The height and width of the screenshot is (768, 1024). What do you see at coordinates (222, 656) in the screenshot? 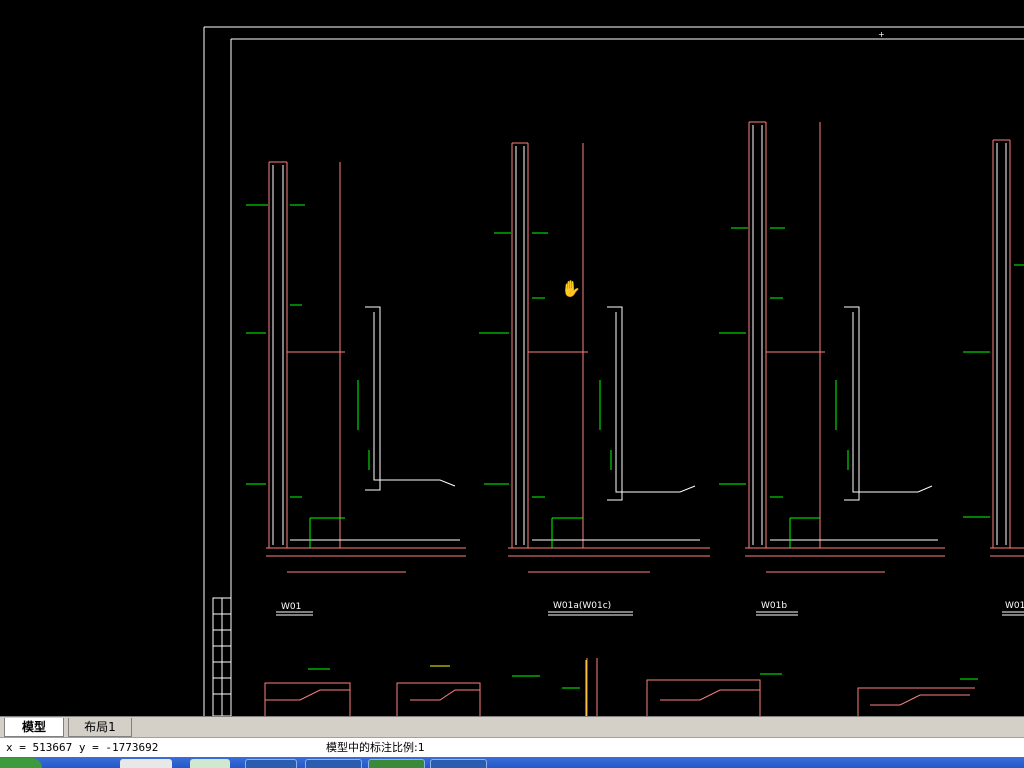
I see `title-block-grid` at bounding box center [222, 656].